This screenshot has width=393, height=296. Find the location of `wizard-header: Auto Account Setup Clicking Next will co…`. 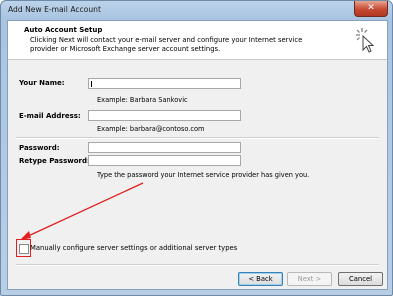

wizard-header: Auto Account Setup Clicking Next will co… is located at coordinates (197, 40).